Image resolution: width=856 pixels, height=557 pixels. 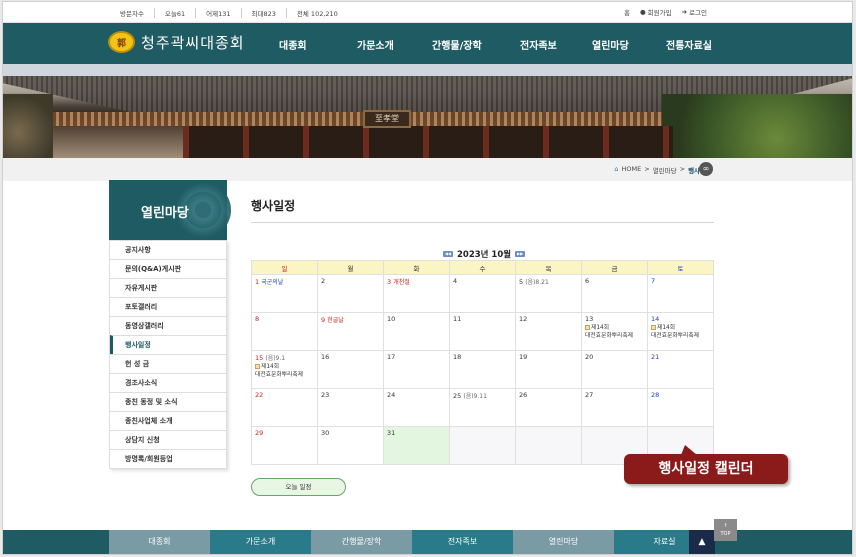 I want to click on sidebar-item: 행사일정, so click(x=168, y=344).